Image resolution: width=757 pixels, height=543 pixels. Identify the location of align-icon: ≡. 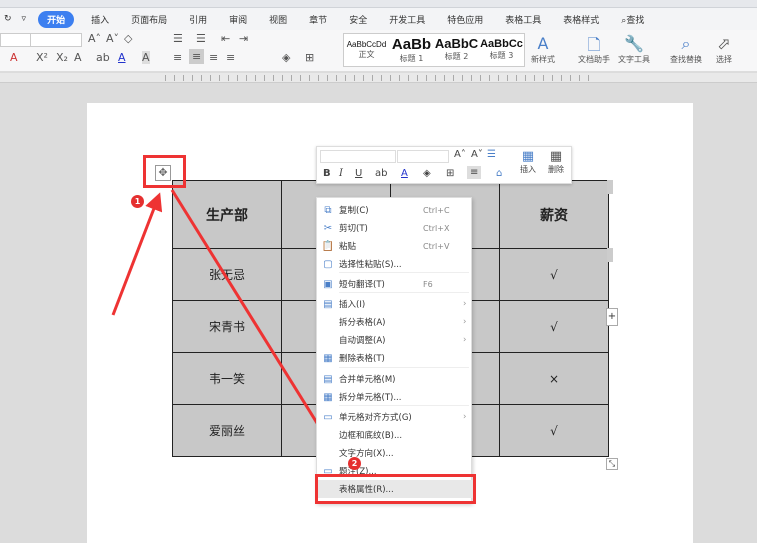
(474, 172).